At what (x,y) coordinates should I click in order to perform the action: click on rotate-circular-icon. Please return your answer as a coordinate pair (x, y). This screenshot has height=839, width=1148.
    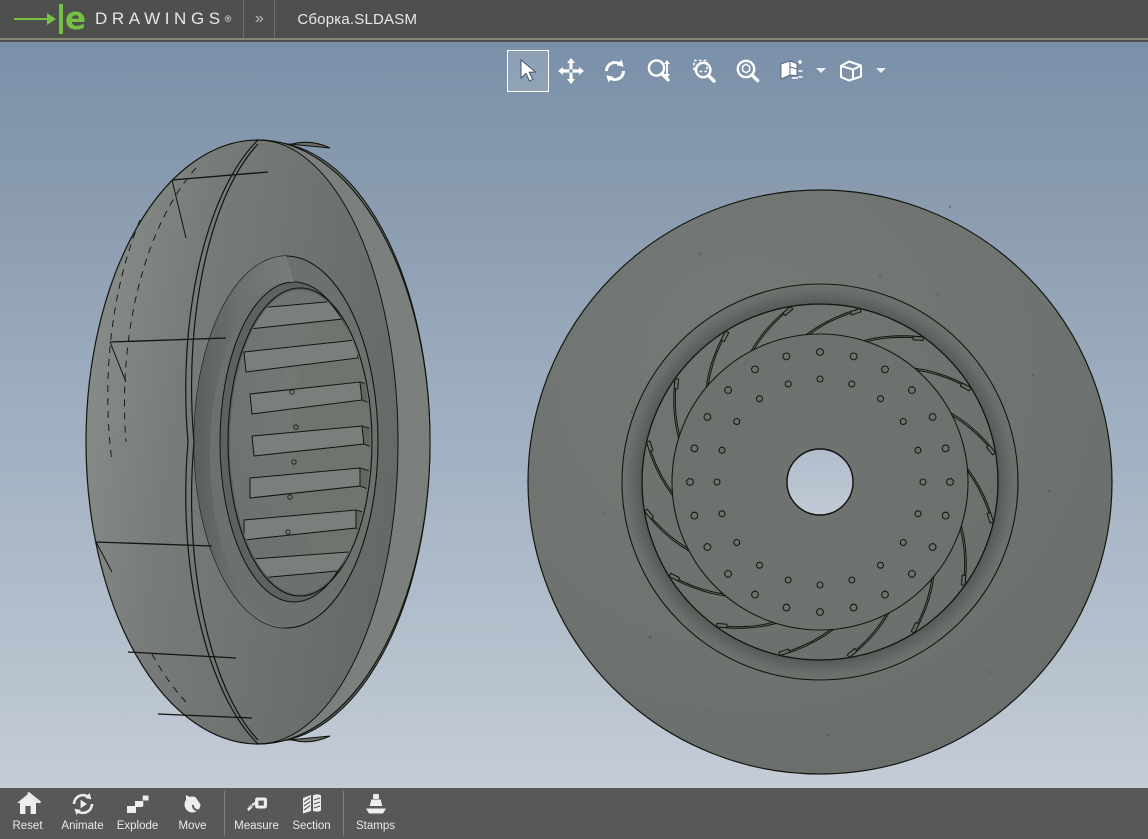
    Looking at the image, I should click on (615, 70).